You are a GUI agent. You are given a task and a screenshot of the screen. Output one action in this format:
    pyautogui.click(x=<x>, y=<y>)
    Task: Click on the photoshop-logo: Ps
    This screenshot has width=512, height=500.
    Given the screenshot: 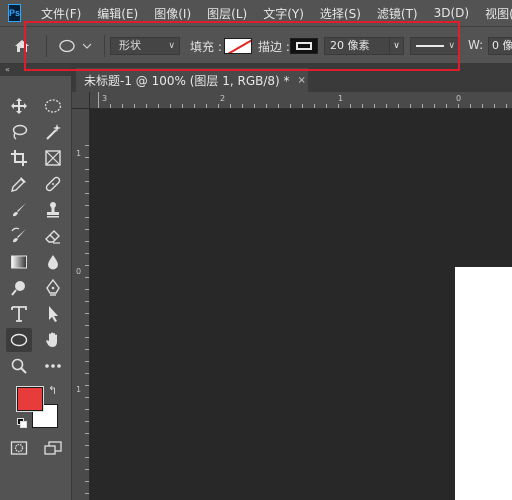 What is the action you would take?
    pyautogui.click(x=15, y=13)
    